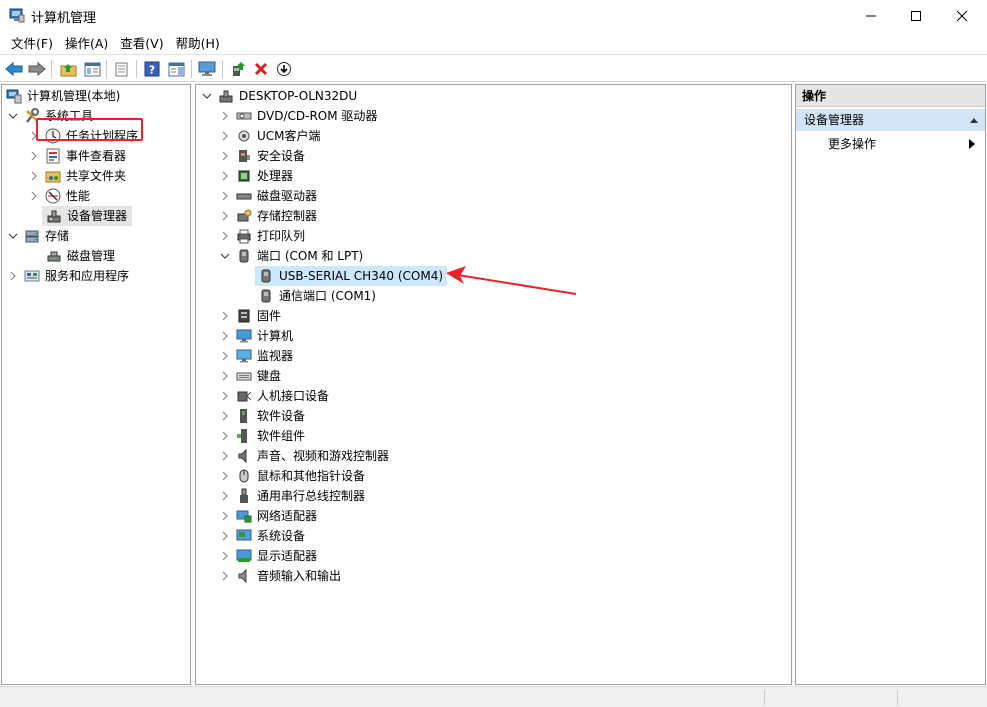 The height and width of the screenshot is (707, 987). What do you see at coordinates (511, 280) in the screenshot?
I see `annotation-arrow-icon` at bounding box center [511, 280].